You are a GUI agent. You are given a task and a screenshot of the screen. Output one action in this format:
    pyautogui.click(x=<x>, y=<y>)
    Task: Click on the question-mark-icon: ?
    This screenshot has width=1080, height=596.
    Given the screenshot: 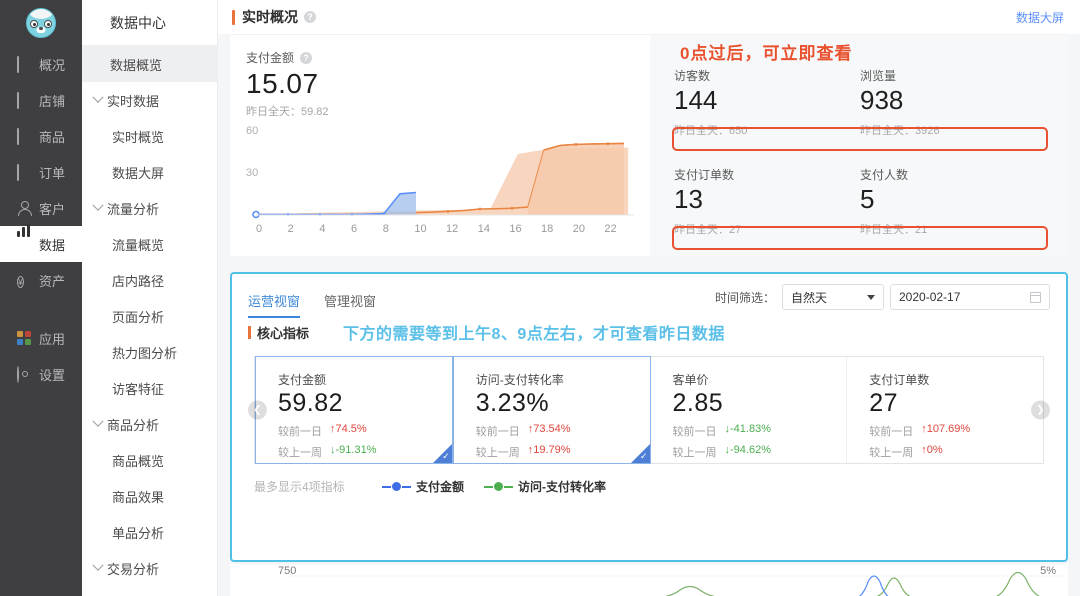 What is the action you would take?
    pyautogui.click(x=310, y=17)
    